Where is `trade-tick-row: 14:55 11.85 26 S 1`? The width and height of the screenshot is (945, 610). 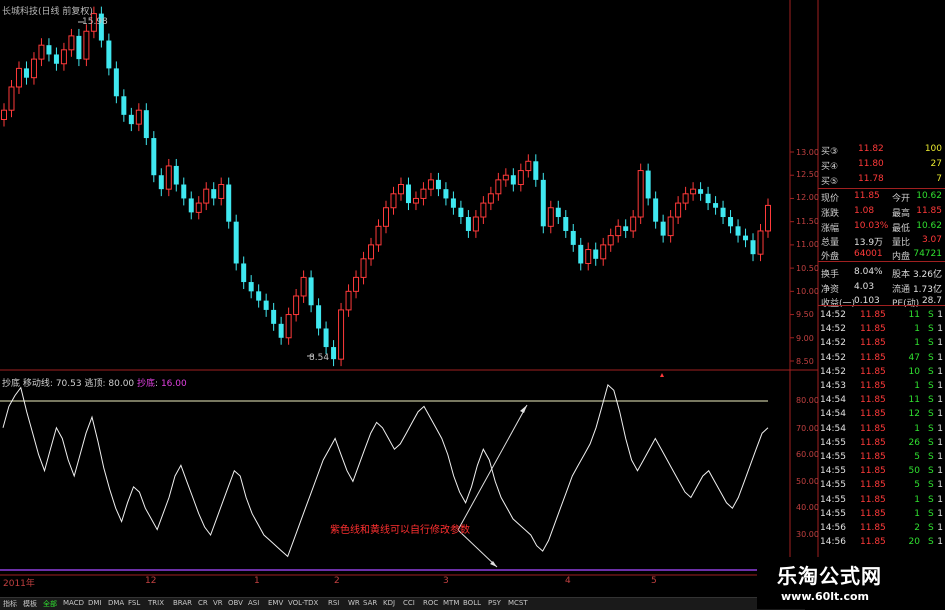
trade-tick-row: 14:55 11.85 26 S 1 is located at coordinates (881, 444).